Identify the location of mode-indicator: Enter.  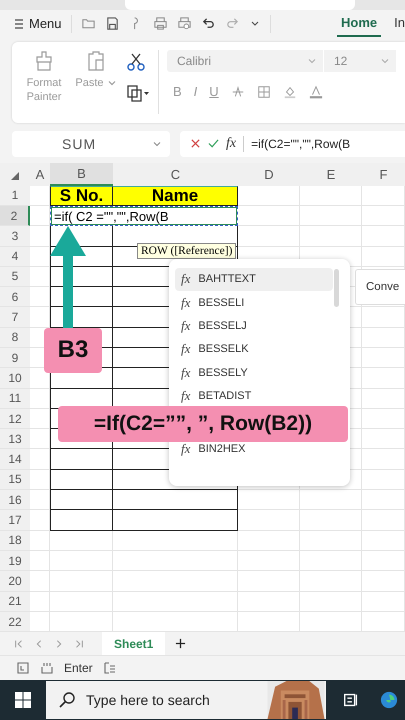
(78, 668).